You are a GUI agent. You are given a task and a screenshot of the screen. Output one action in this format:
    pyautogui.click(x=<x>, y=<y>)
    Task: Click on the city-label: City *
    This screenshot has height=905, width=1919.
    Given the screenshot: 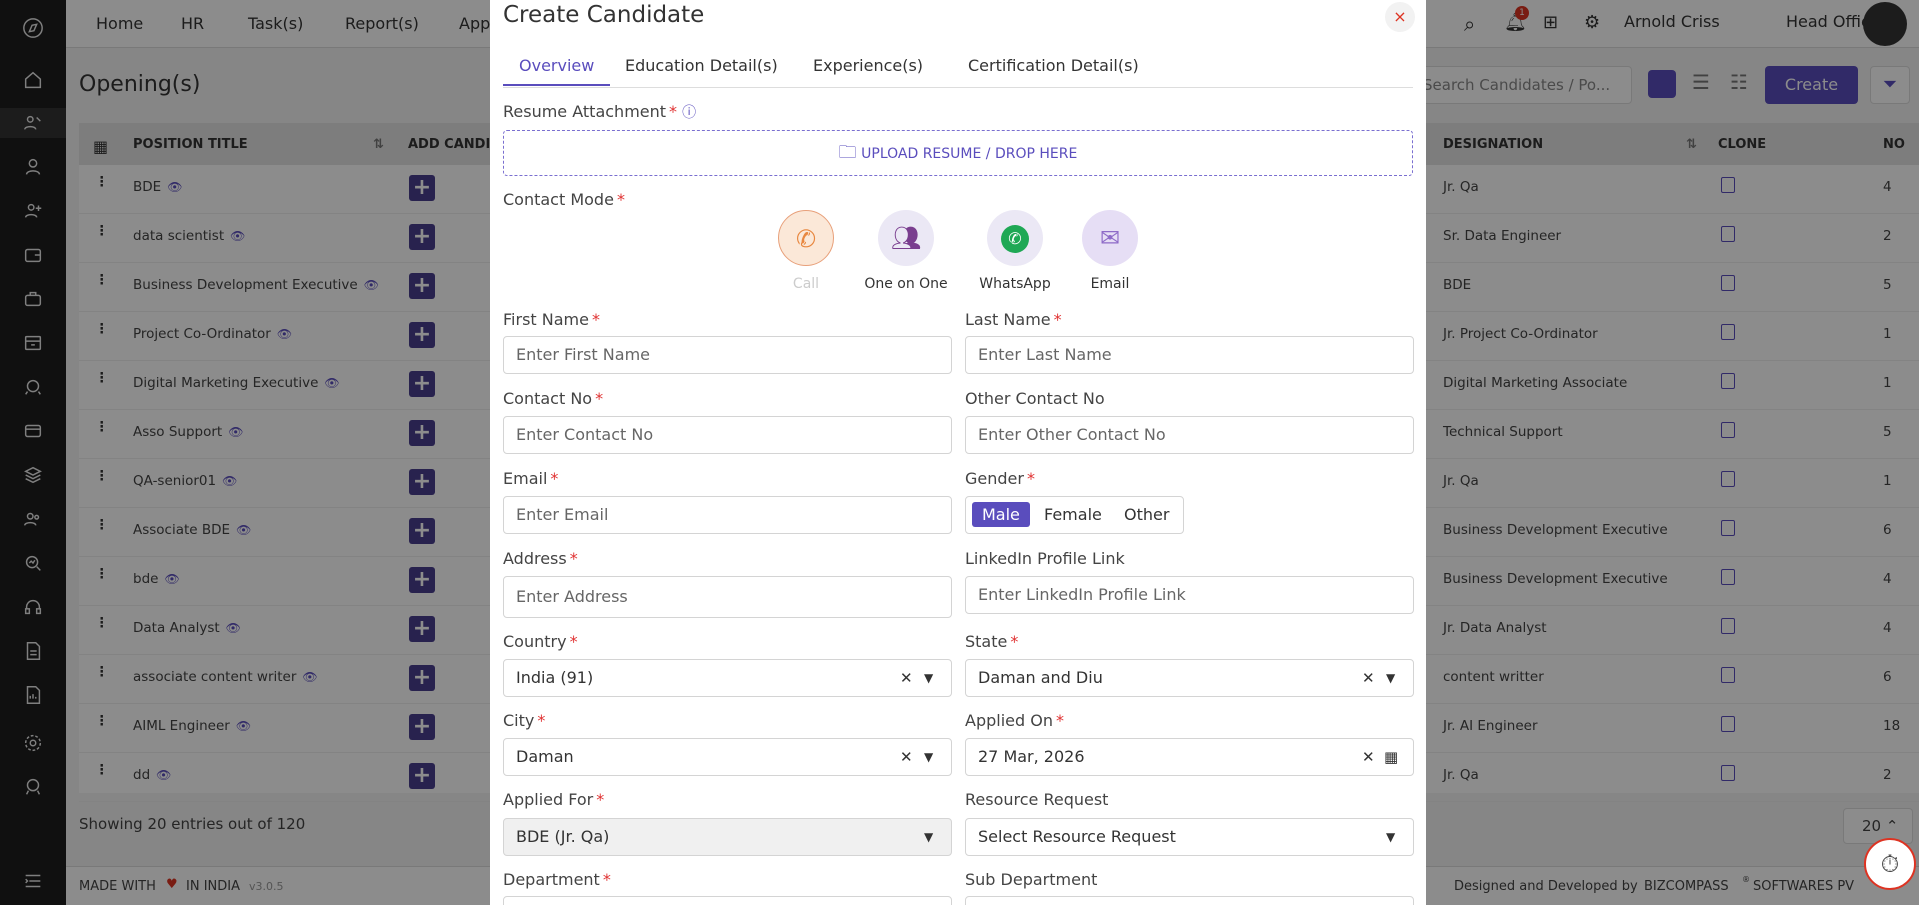 What is the action you would take?
    pyautogui.click(x=524, y=720)
    